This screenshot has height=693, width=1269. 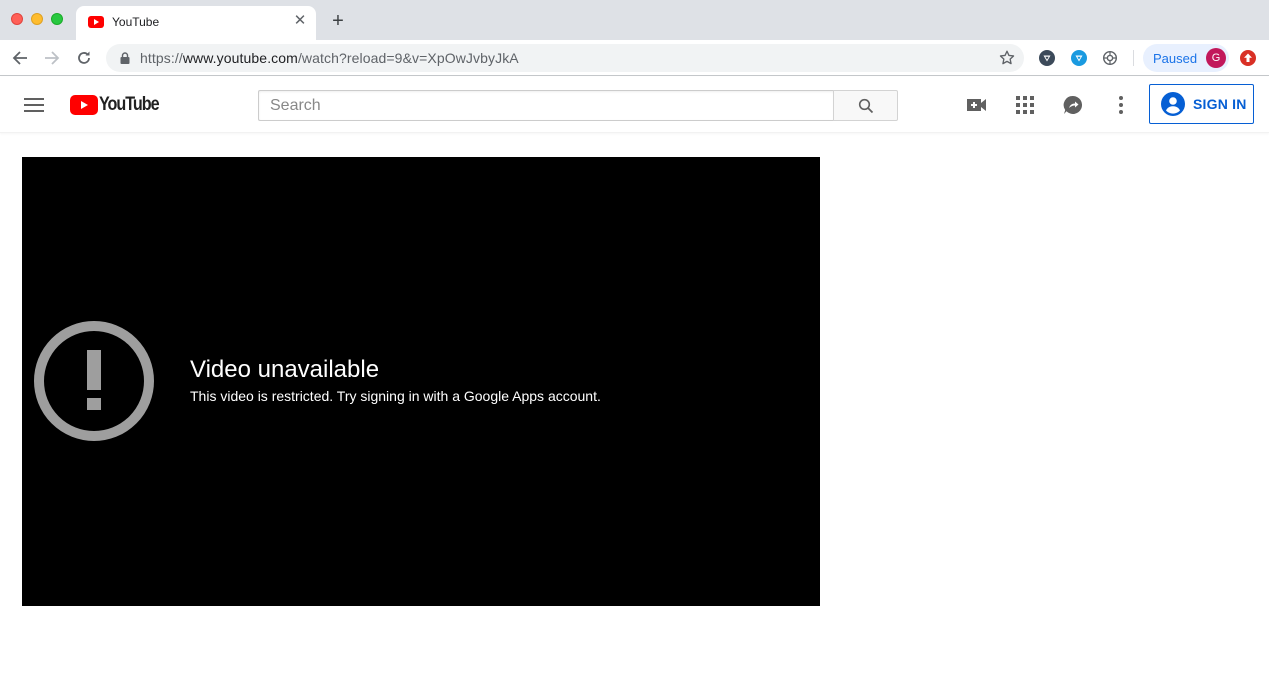 I want to click on youtube-logo: YouTube, so click(x=119, y=104).